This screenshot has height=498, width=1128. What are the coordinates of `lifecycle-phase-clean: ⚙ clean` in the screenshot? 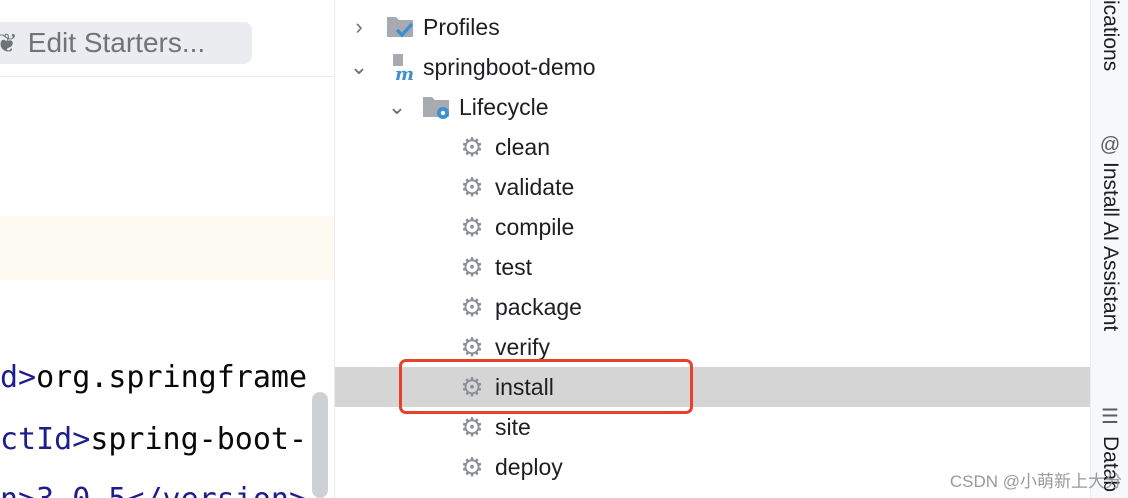 It's located at (713, 147).